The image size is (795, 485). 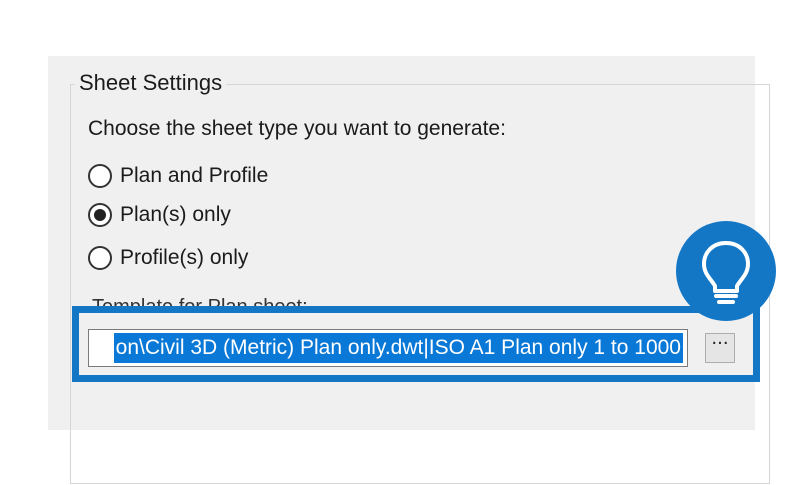 I want to click on radio-button-selected, so click(x=100, y=215).